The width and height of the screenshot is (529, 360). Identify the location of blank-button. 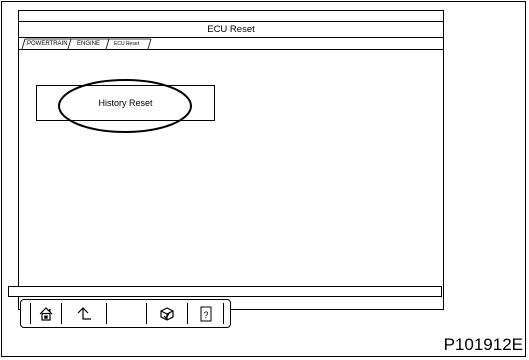
(127, 313).